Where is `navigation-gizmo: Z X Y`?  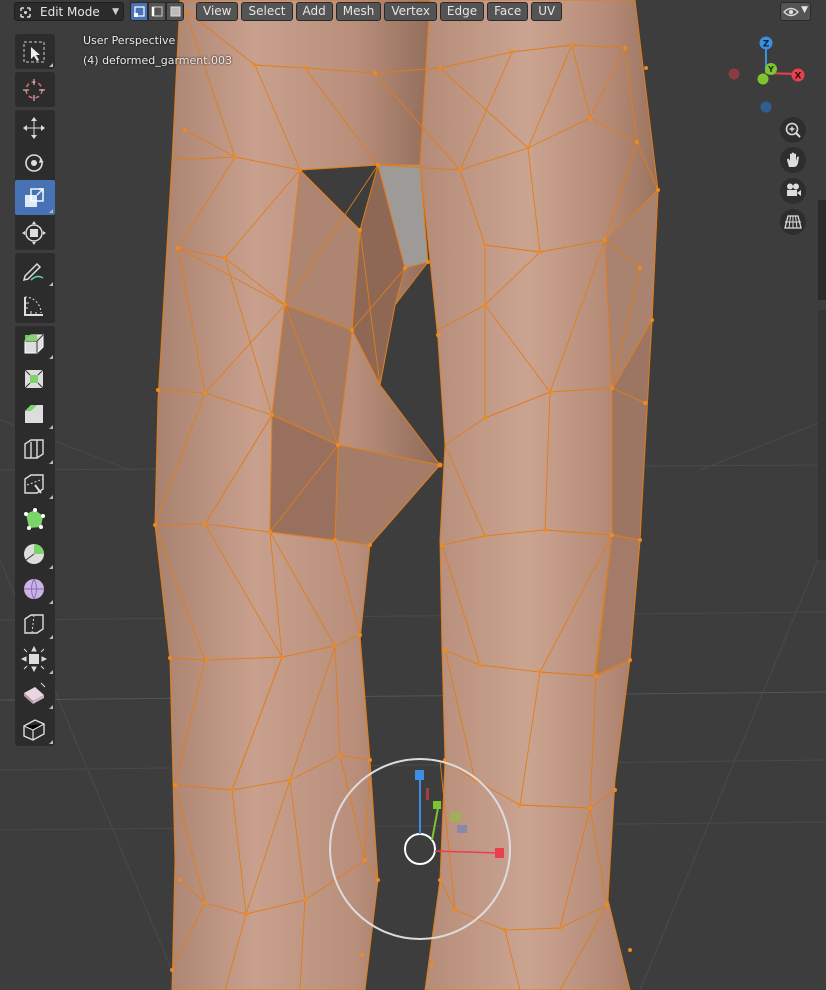 navigation-gizmo: Z X Y is located at coordinates (769, 74).